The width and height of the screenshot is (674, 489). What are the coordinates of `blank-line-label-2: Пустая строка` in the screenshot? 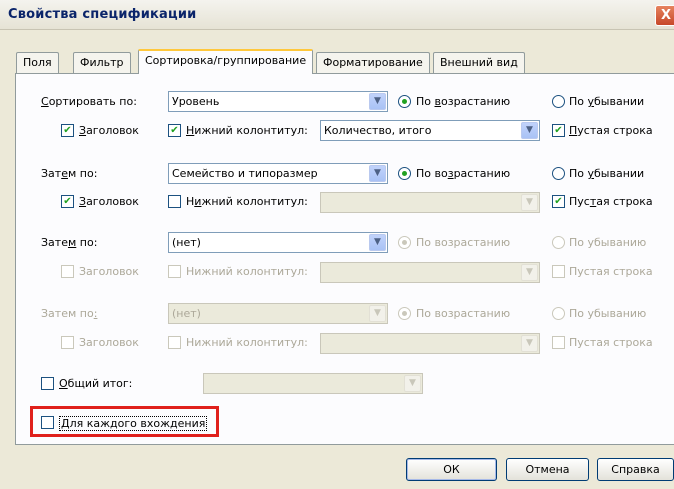 It's located at (611, 201).